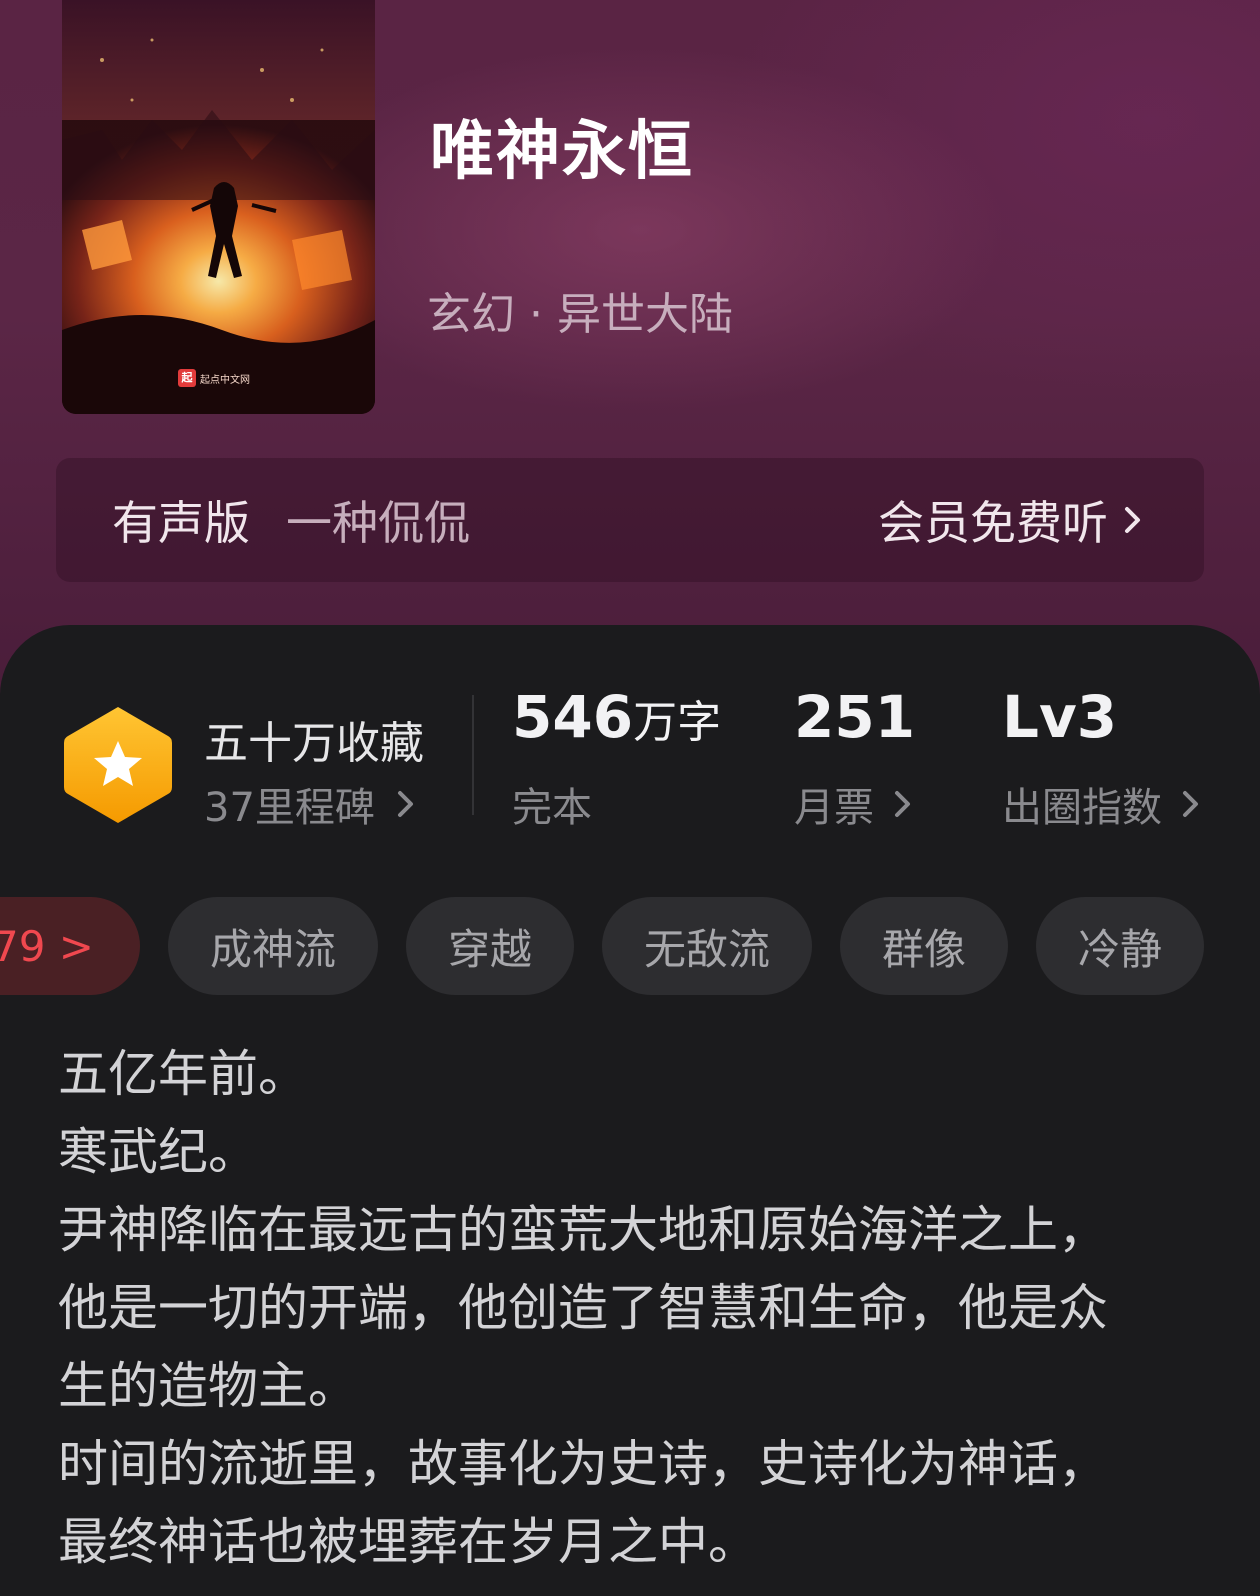 The width and height of the screenshot is (1260, 1596). I want to click on tag-chip: 无敌流, so click(707, 946).